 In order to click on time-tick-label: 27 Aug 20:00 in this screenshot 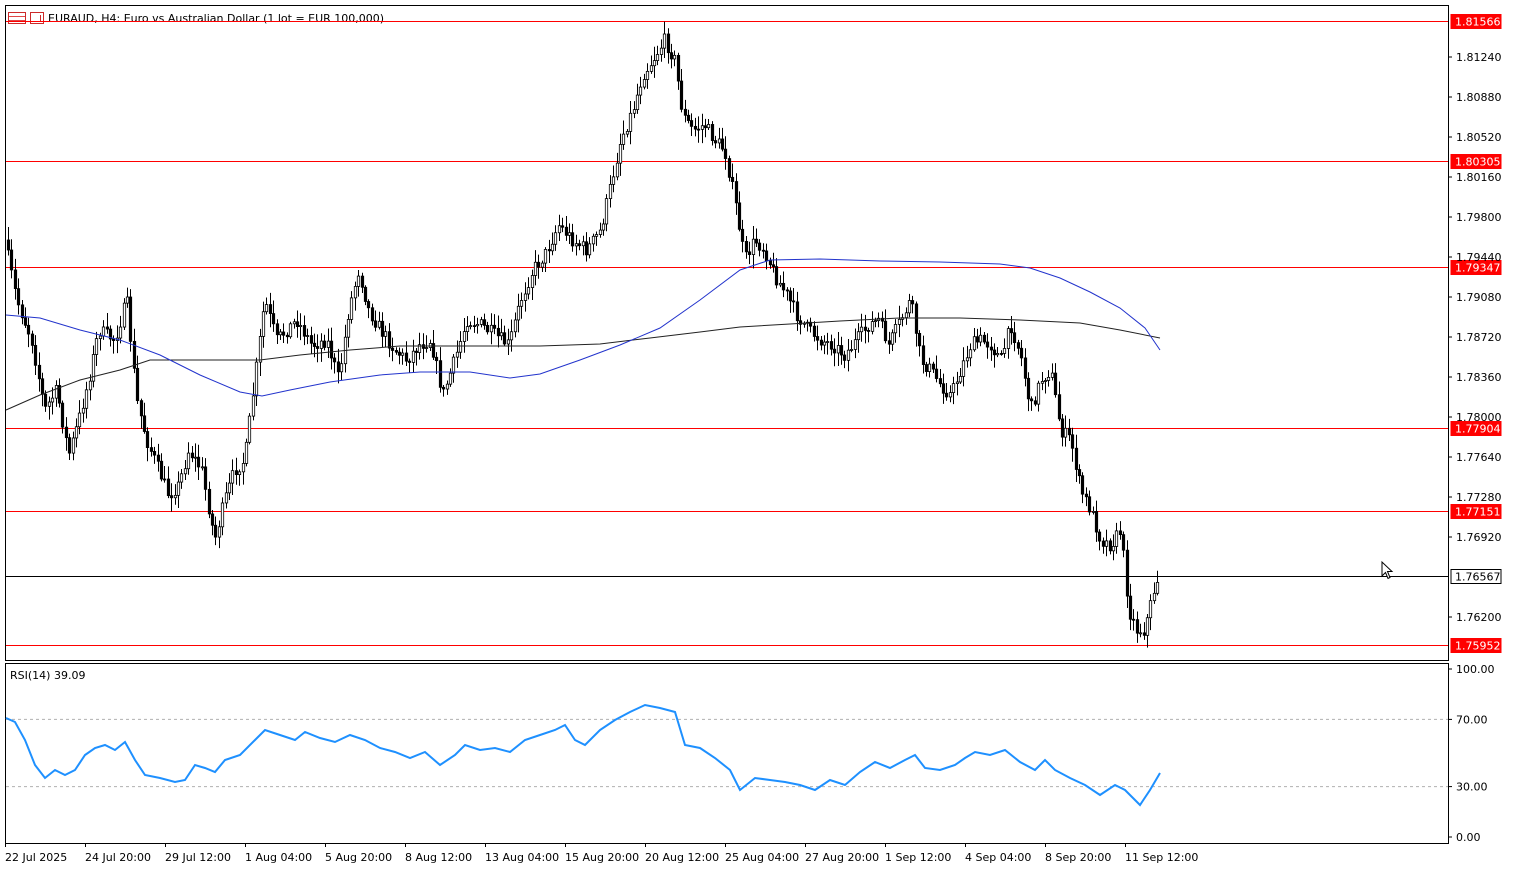, I will do `click(842, 857)`.